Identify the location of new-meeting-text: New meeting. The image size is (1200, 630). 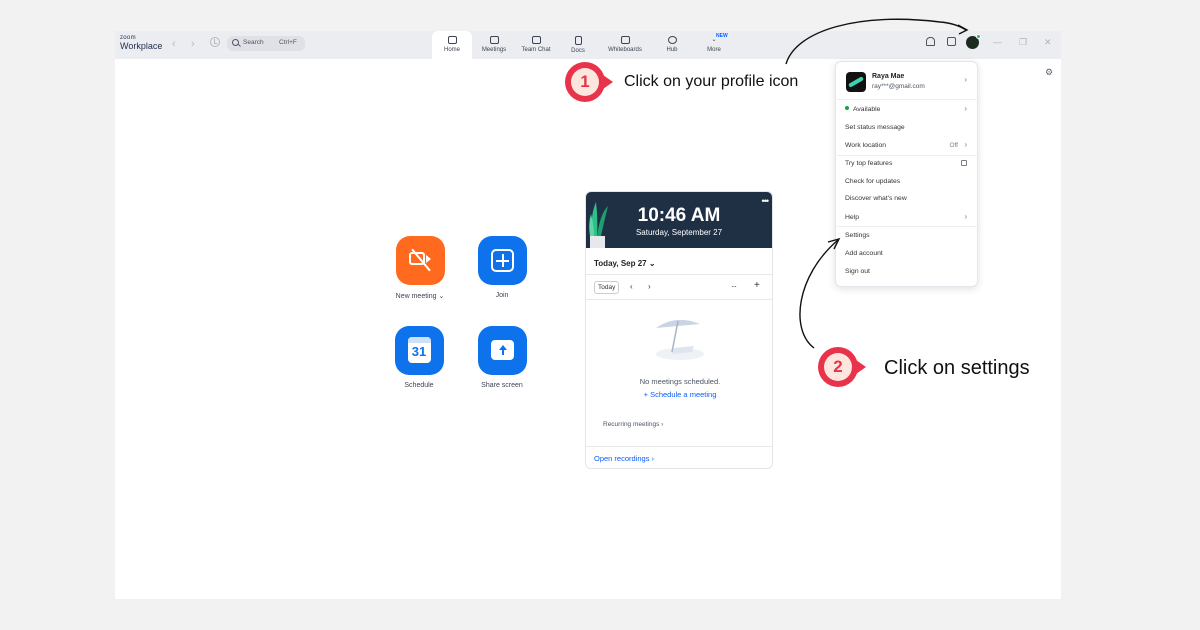
(416, 296).